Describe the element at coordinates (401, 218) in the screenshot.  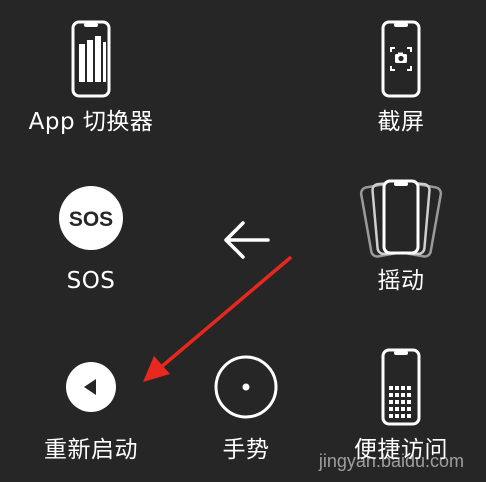
I see `shake-icon` at that location.